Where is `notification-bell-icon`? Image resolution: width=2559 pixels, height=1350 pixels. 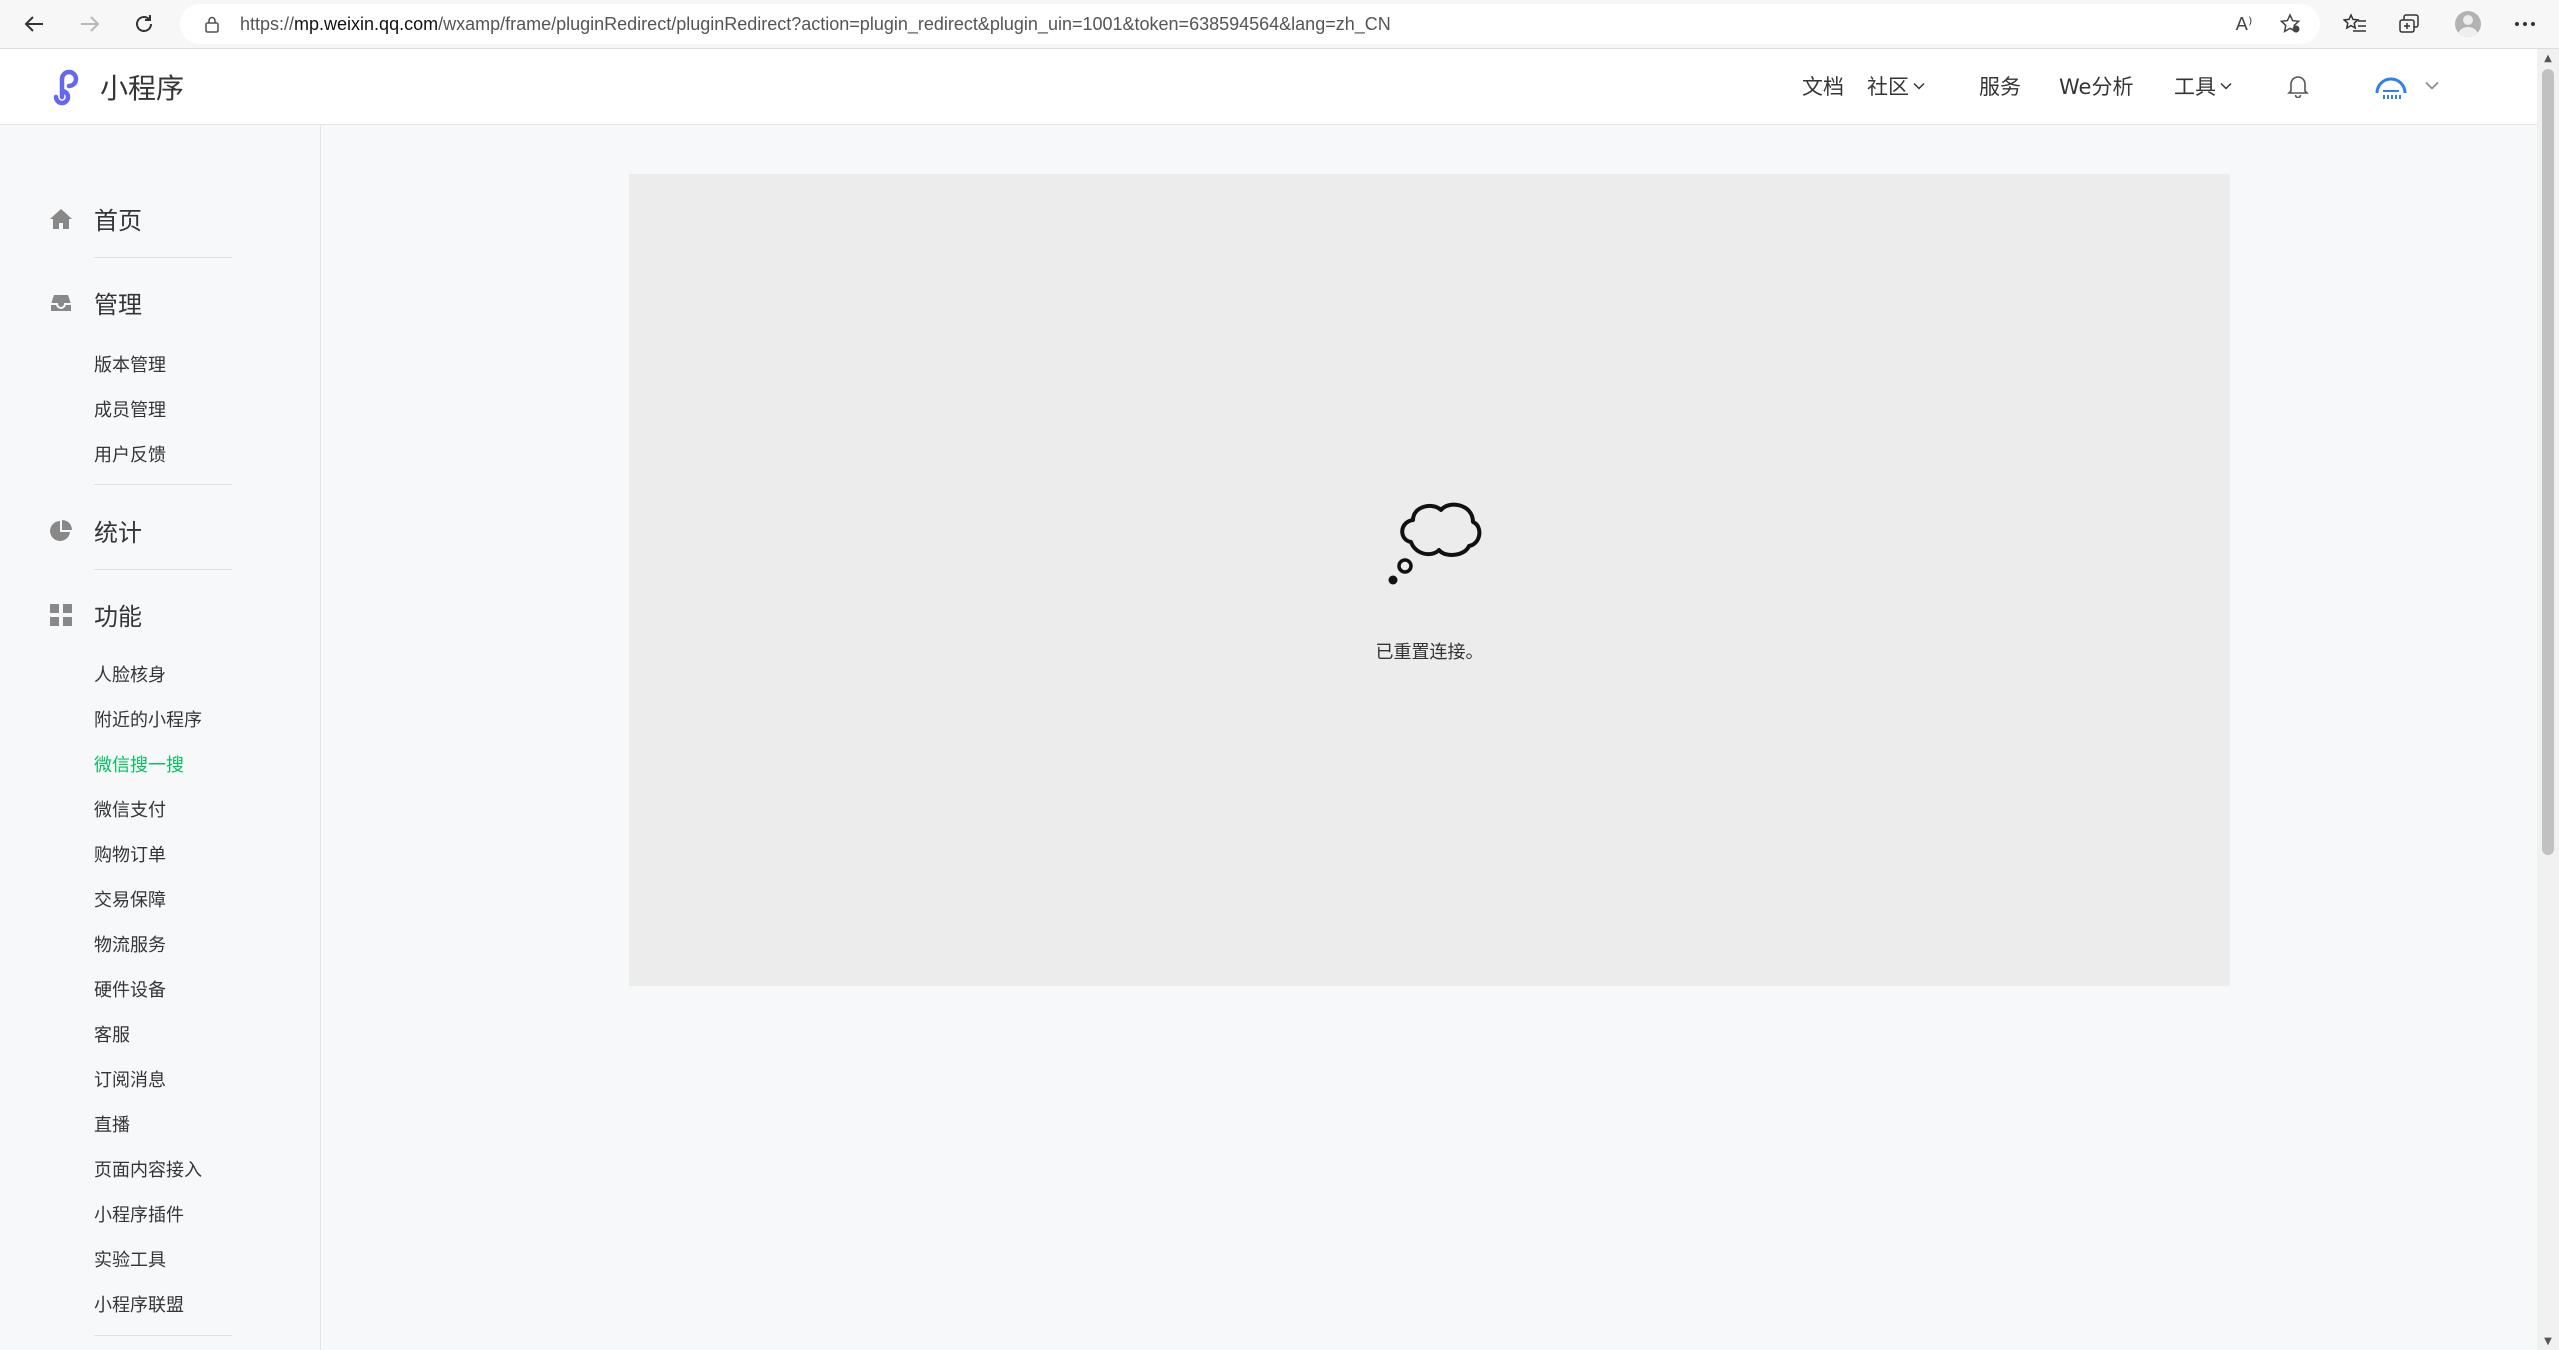
notification-bell-icon is located at coordinates (2298, 86).